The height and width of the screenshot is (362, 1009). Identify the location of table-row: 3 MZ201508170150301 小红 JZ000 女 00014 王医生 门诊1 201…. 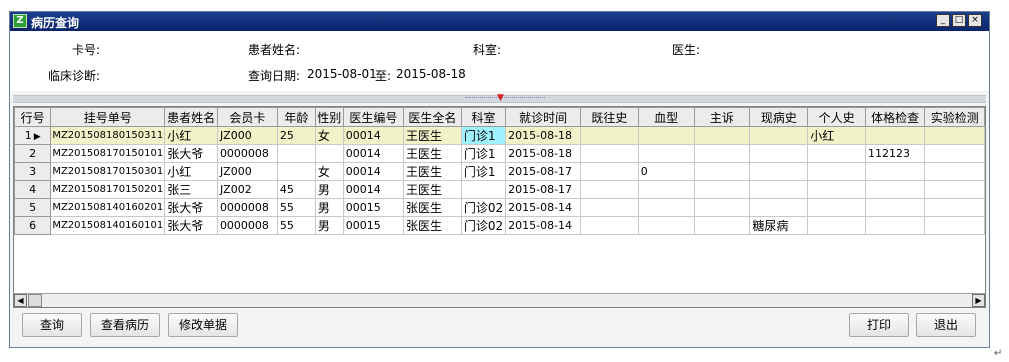
(499, 171).